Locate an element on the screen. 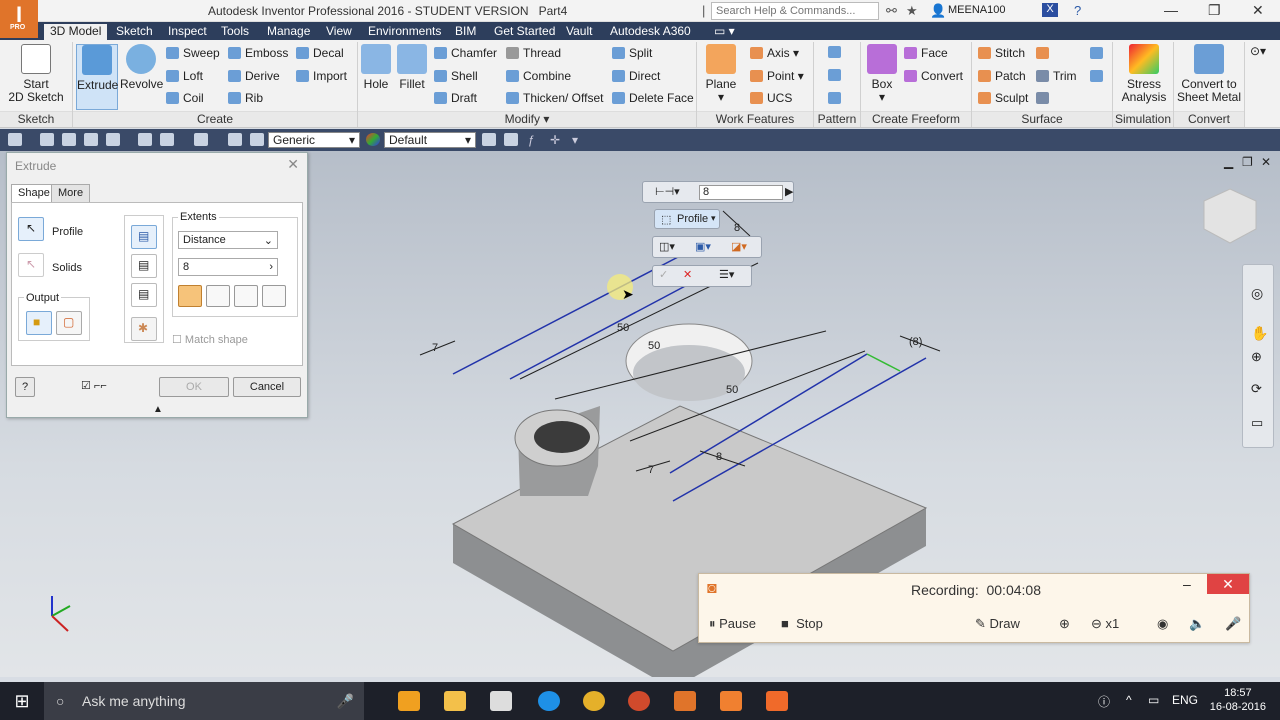 The width and height of the screenshot is (1280, 720). plane-button: Plane ▾ is located at coordinates (721, 74).